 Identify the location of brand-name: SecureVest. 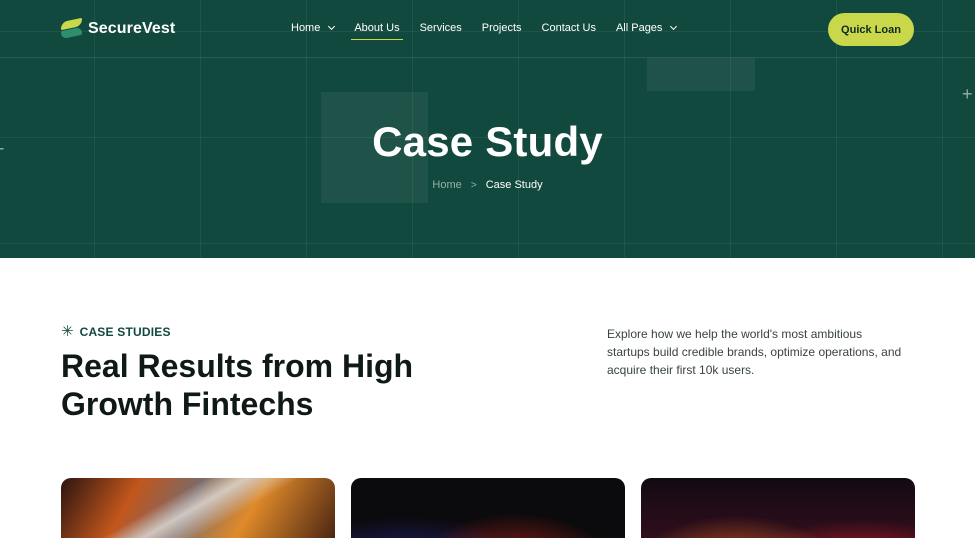
(132, 28).